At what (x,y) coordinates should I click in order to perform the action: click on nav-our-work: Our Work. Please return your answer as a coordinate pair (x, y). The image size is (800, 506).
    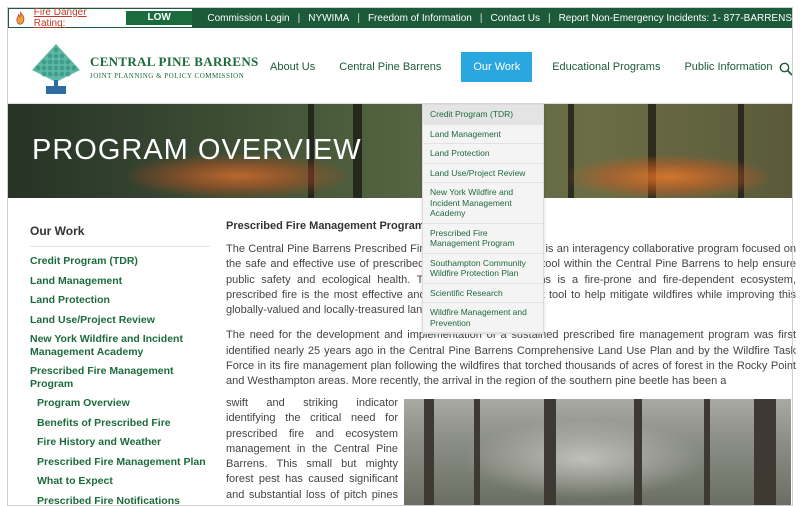
    Looking at the image, I should click on (497, 67).